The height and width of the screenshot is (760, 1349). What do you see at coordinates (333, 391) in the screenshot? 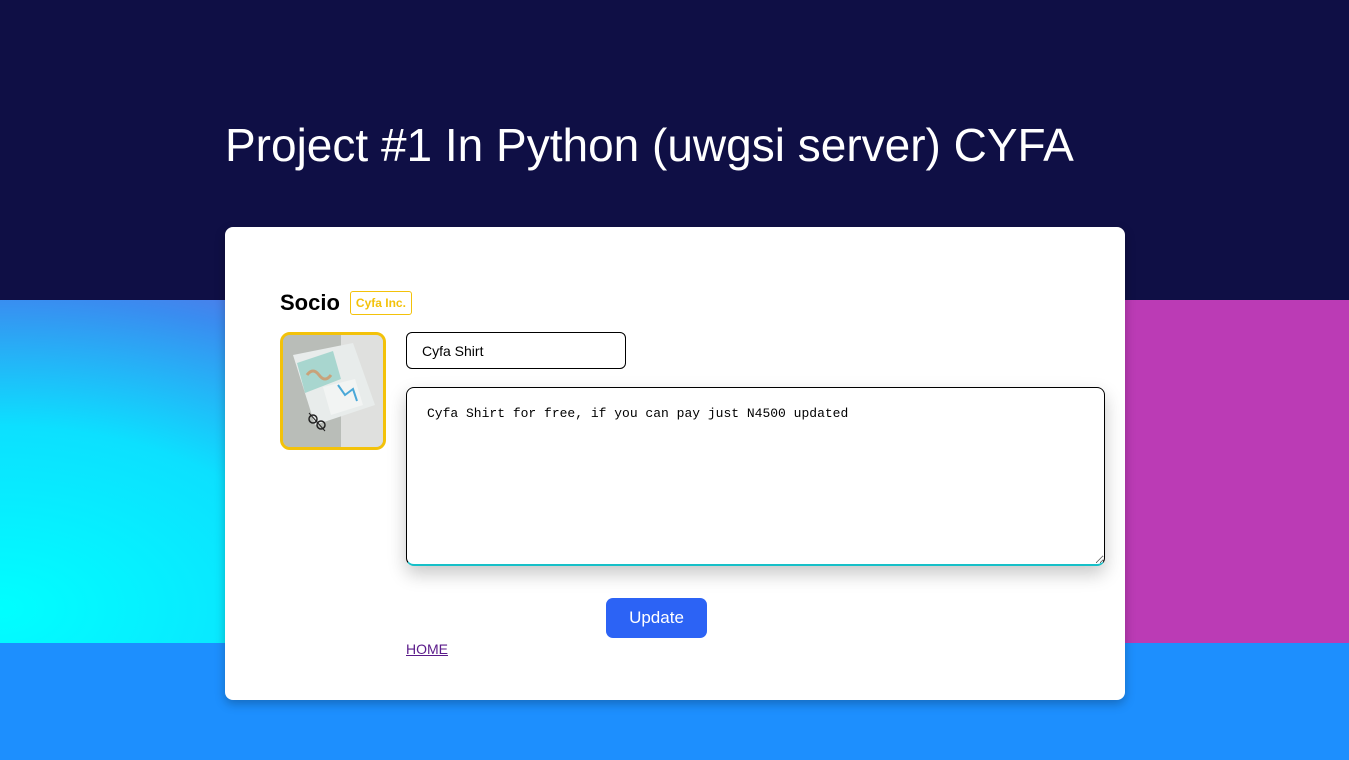
I see `product-photo-icon` at bounding box center [333, 391].